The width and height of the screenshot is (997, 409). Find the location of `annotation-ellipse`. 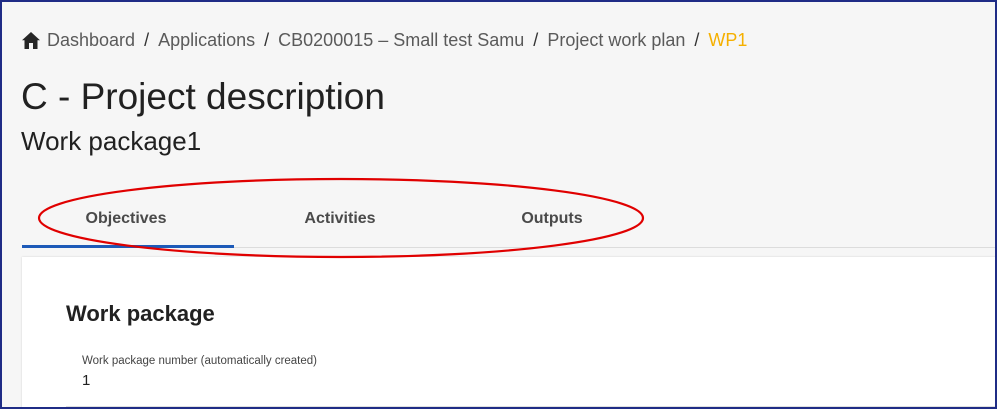

annotation-ellipse is located at coordinates (341, 218).